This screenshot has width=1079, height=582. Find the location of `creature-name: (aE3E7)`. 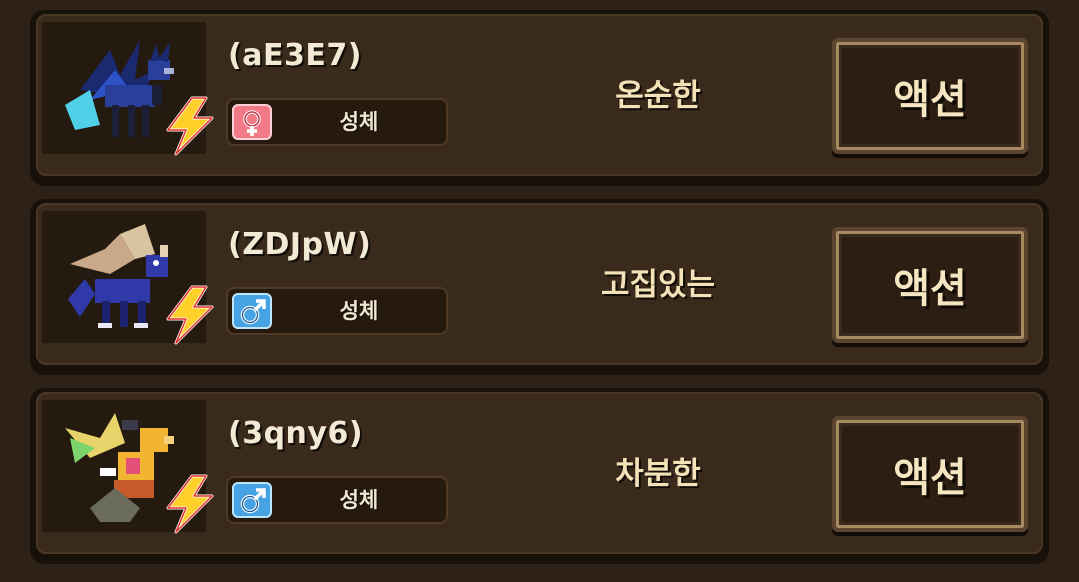

creature-name: (aE3E7) is located at coordinates (295, 55).